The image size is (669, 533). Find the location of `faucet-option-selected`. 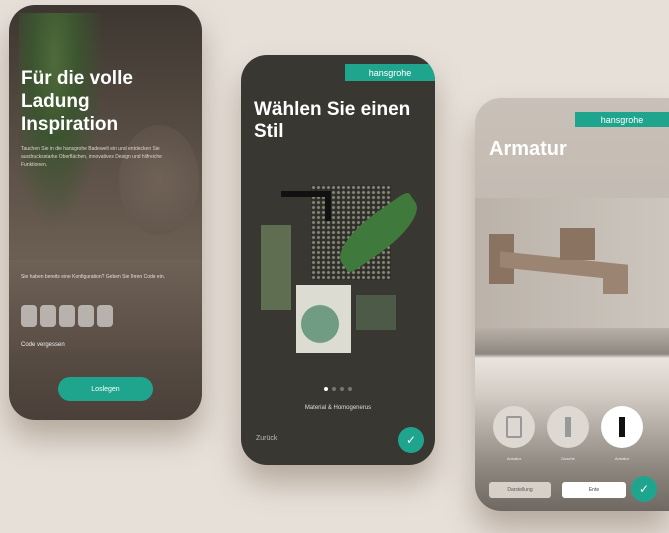

faucet-option-selected is located at coordinates (622, 427).